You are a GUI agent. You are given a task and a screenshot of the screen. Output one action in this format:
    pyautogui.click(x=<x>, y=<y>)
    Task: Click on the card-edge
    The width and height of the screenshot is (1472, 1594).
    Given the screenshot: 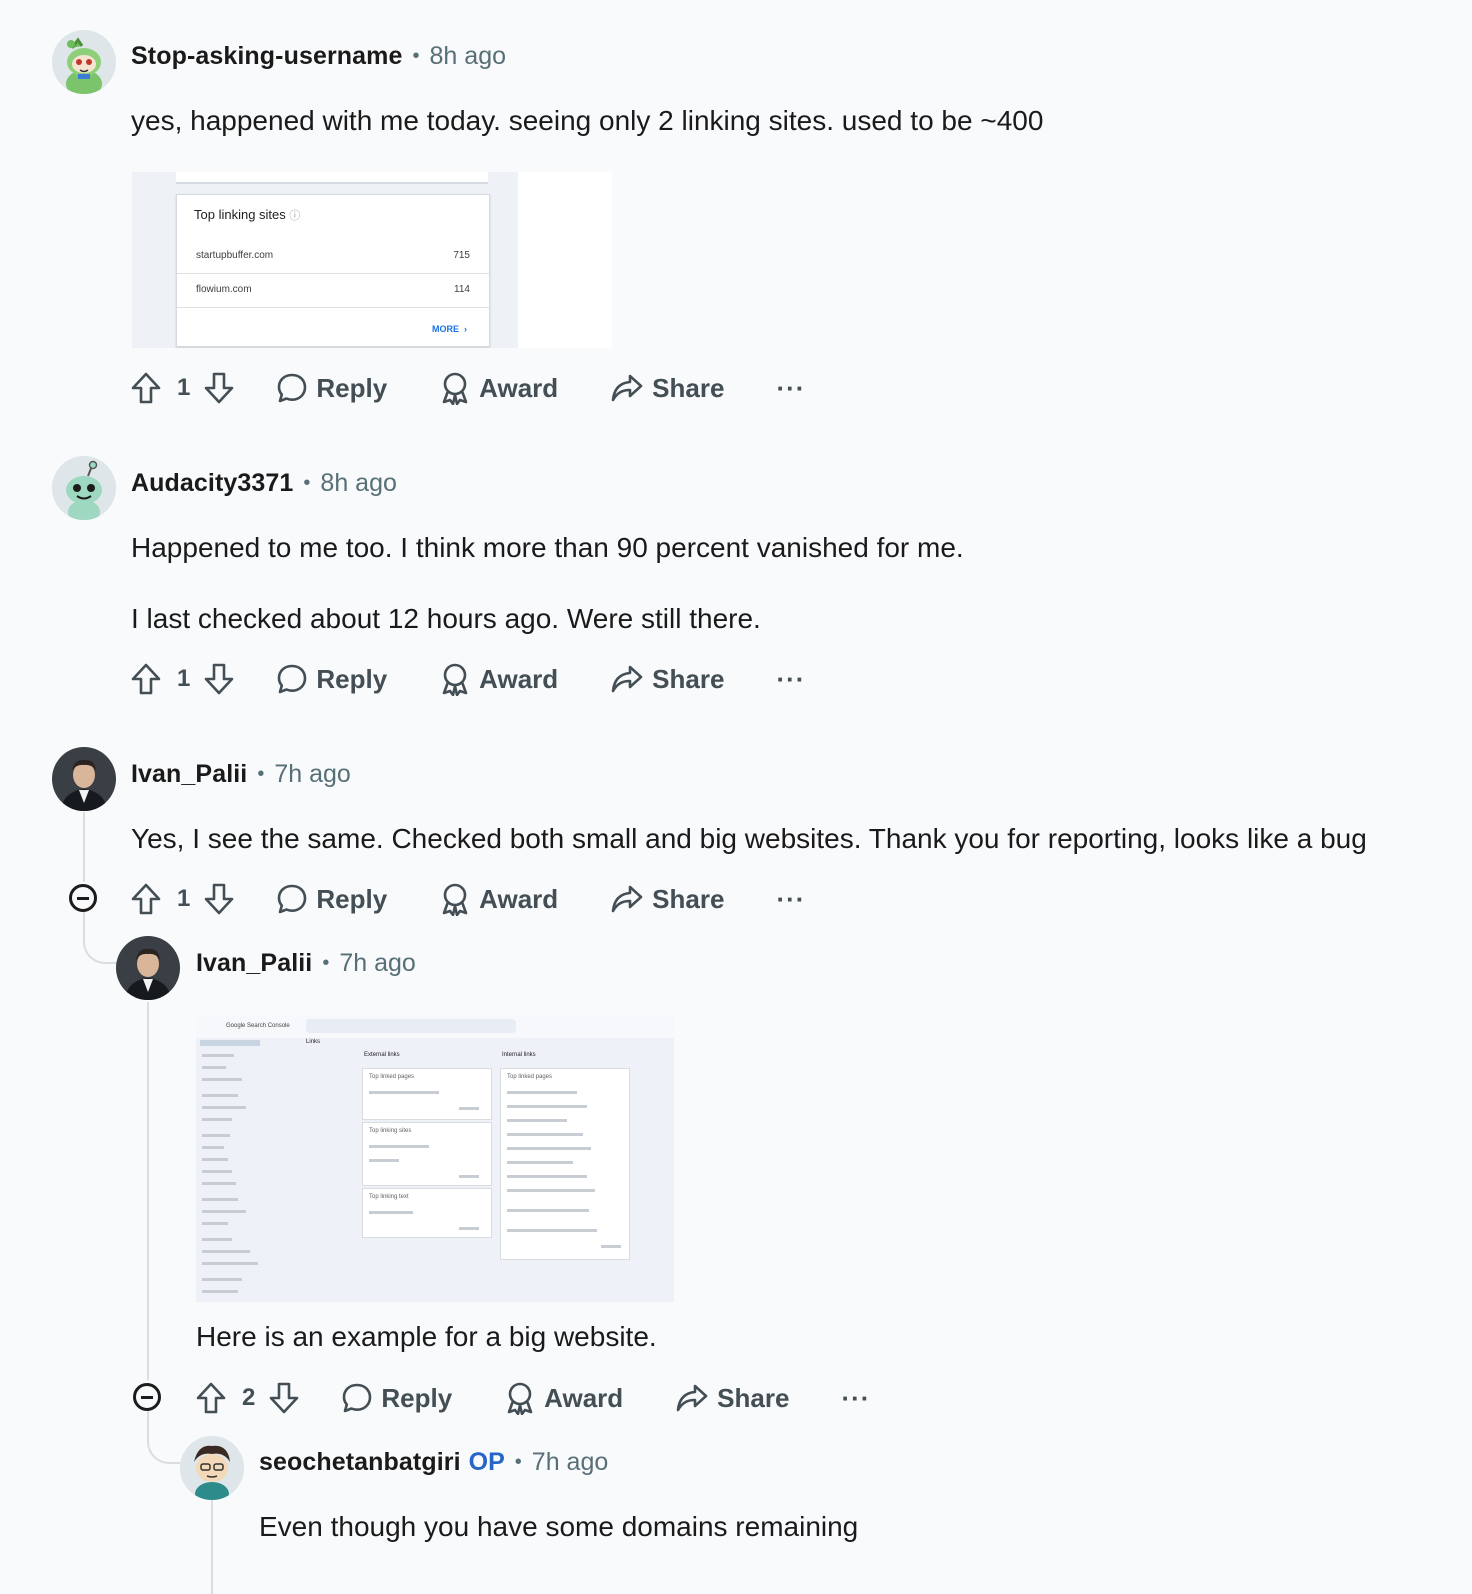 What is the action you would take?
    pyautogui.click(x=332, y=178)
    